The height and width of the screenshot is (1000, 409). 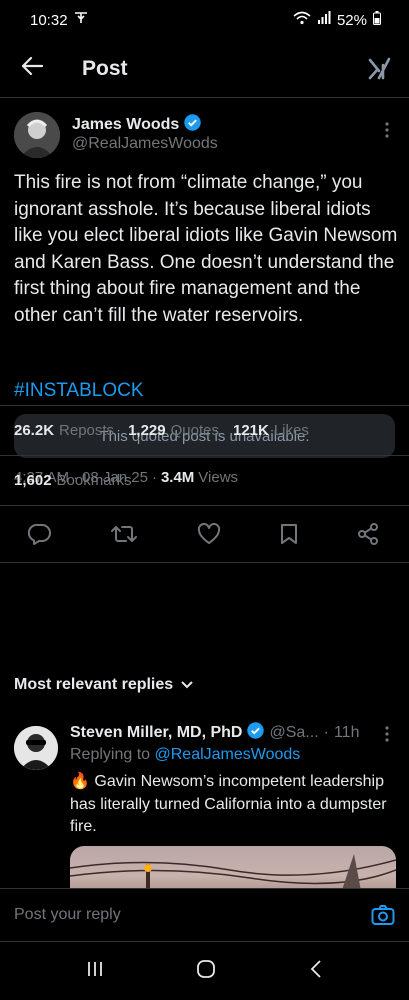 I want to click on replies-heading-label: Most relevant replies, so click(x=94, y=684).